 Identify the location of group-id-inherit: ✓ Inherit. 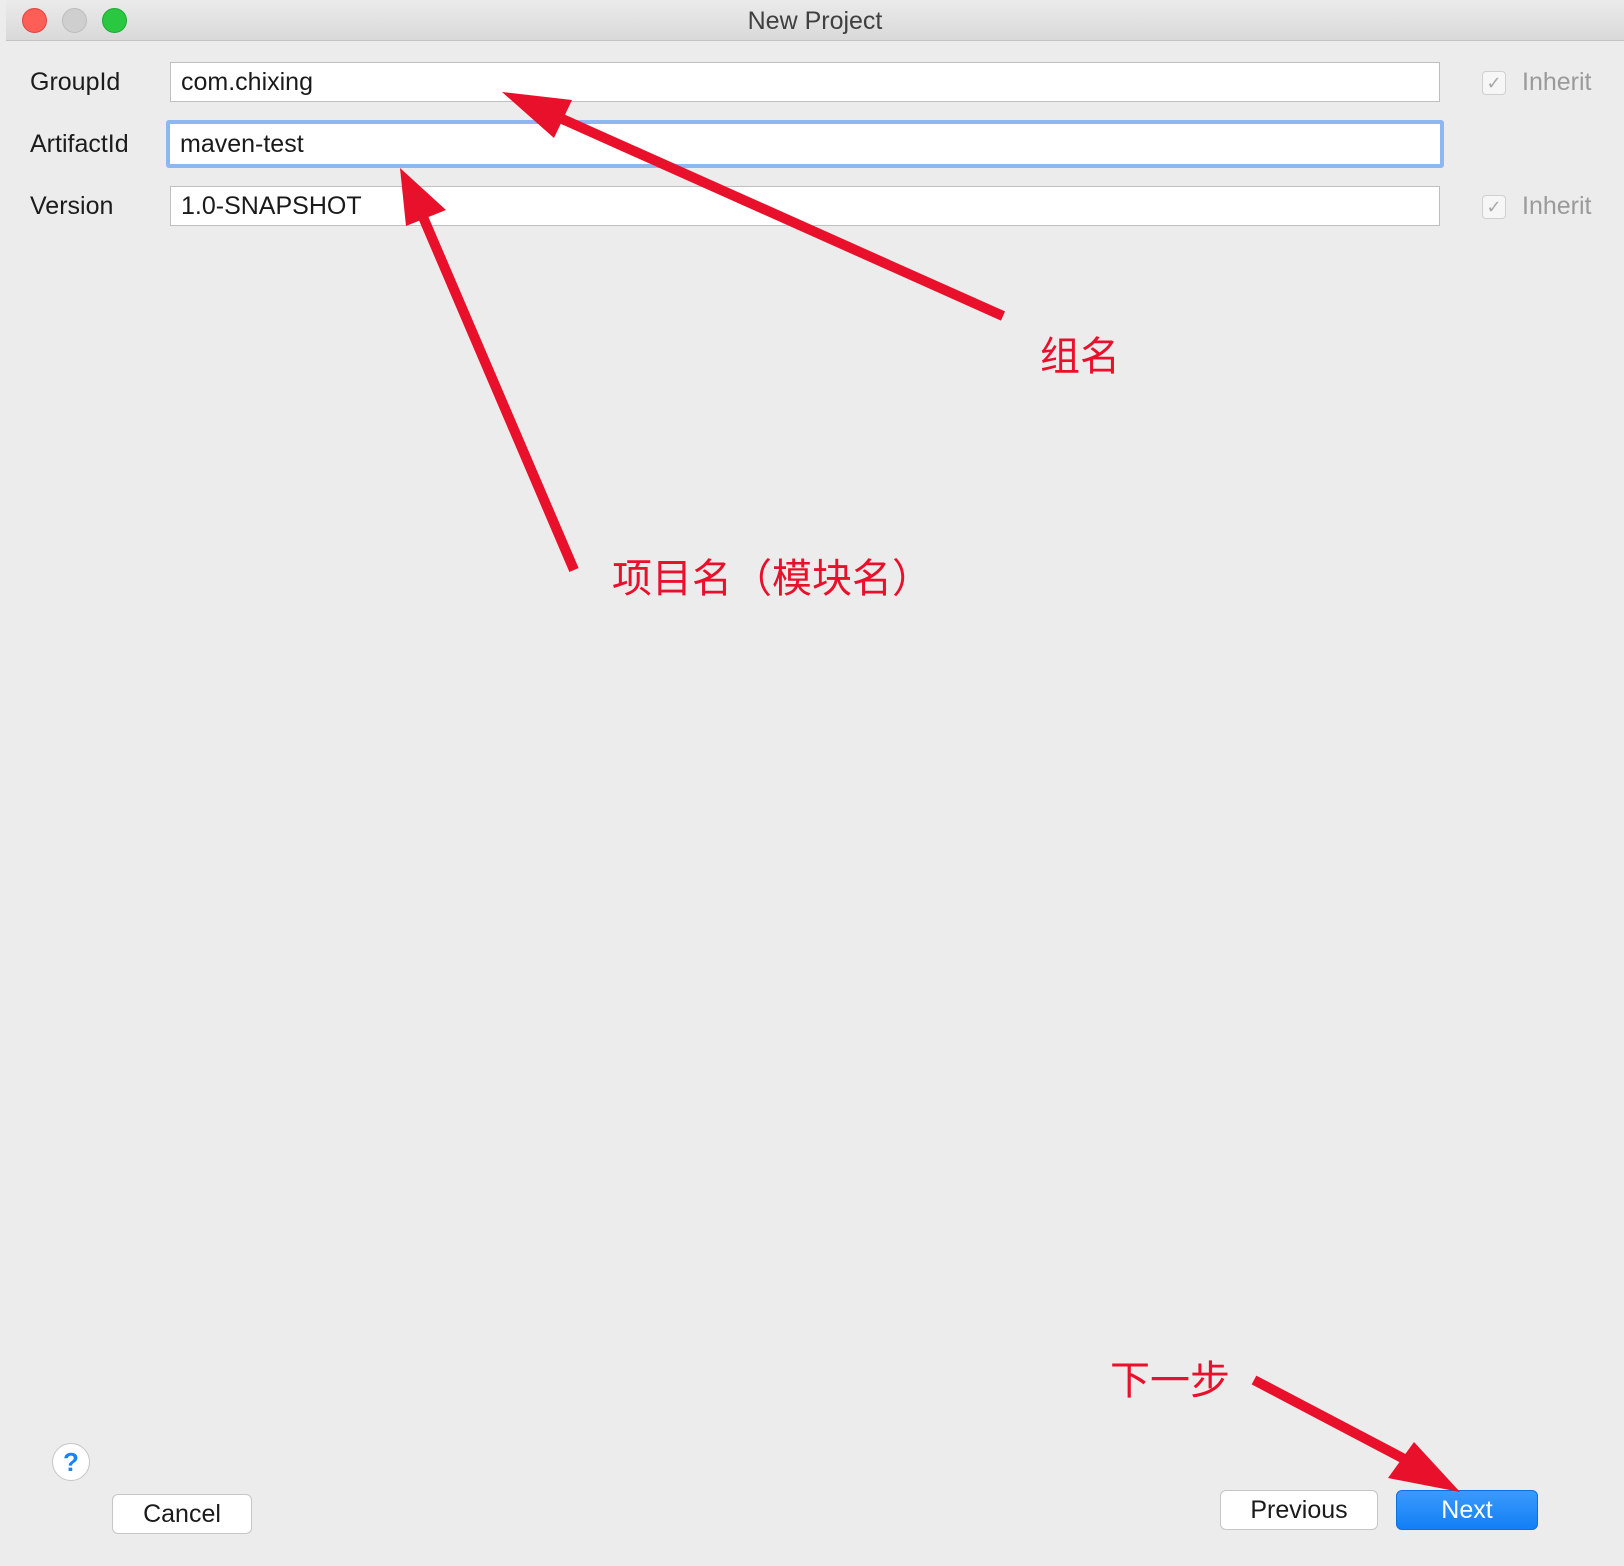
(1536, 82).